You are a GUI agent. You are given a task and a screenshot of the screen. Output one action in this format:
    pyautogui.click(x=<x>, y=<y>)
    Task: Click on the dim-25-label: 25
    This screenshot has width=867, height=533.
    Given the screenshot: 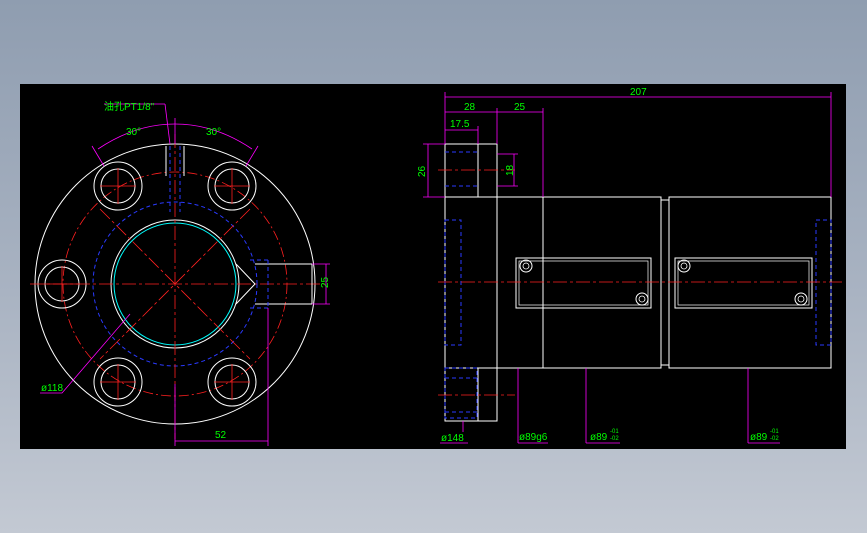 What is the action you would take?
    pyautogui.click(x=325, y=282)
    